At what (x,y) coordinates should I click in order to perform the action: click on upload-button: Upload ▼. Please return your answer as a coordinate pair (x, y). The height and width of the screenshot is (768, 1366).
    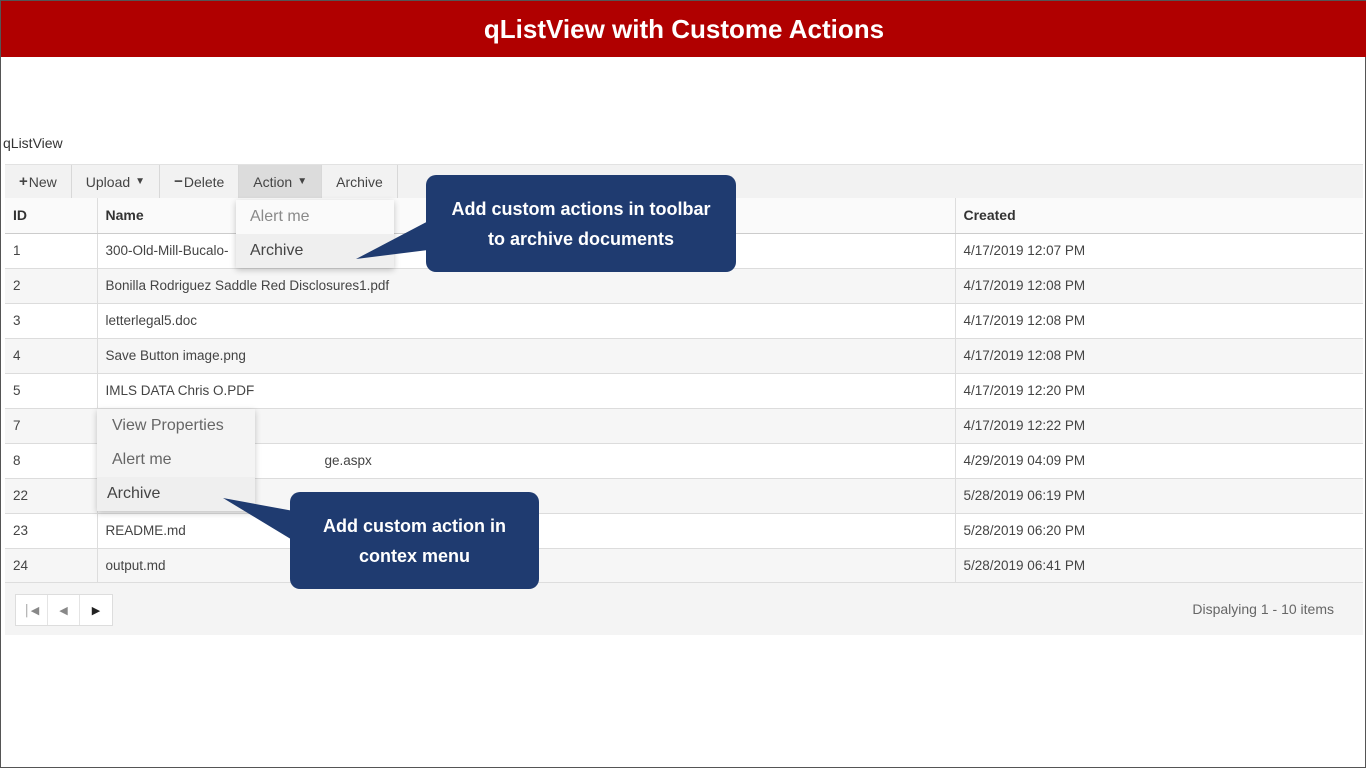
    Looking at the image, I should click on (116, 181).